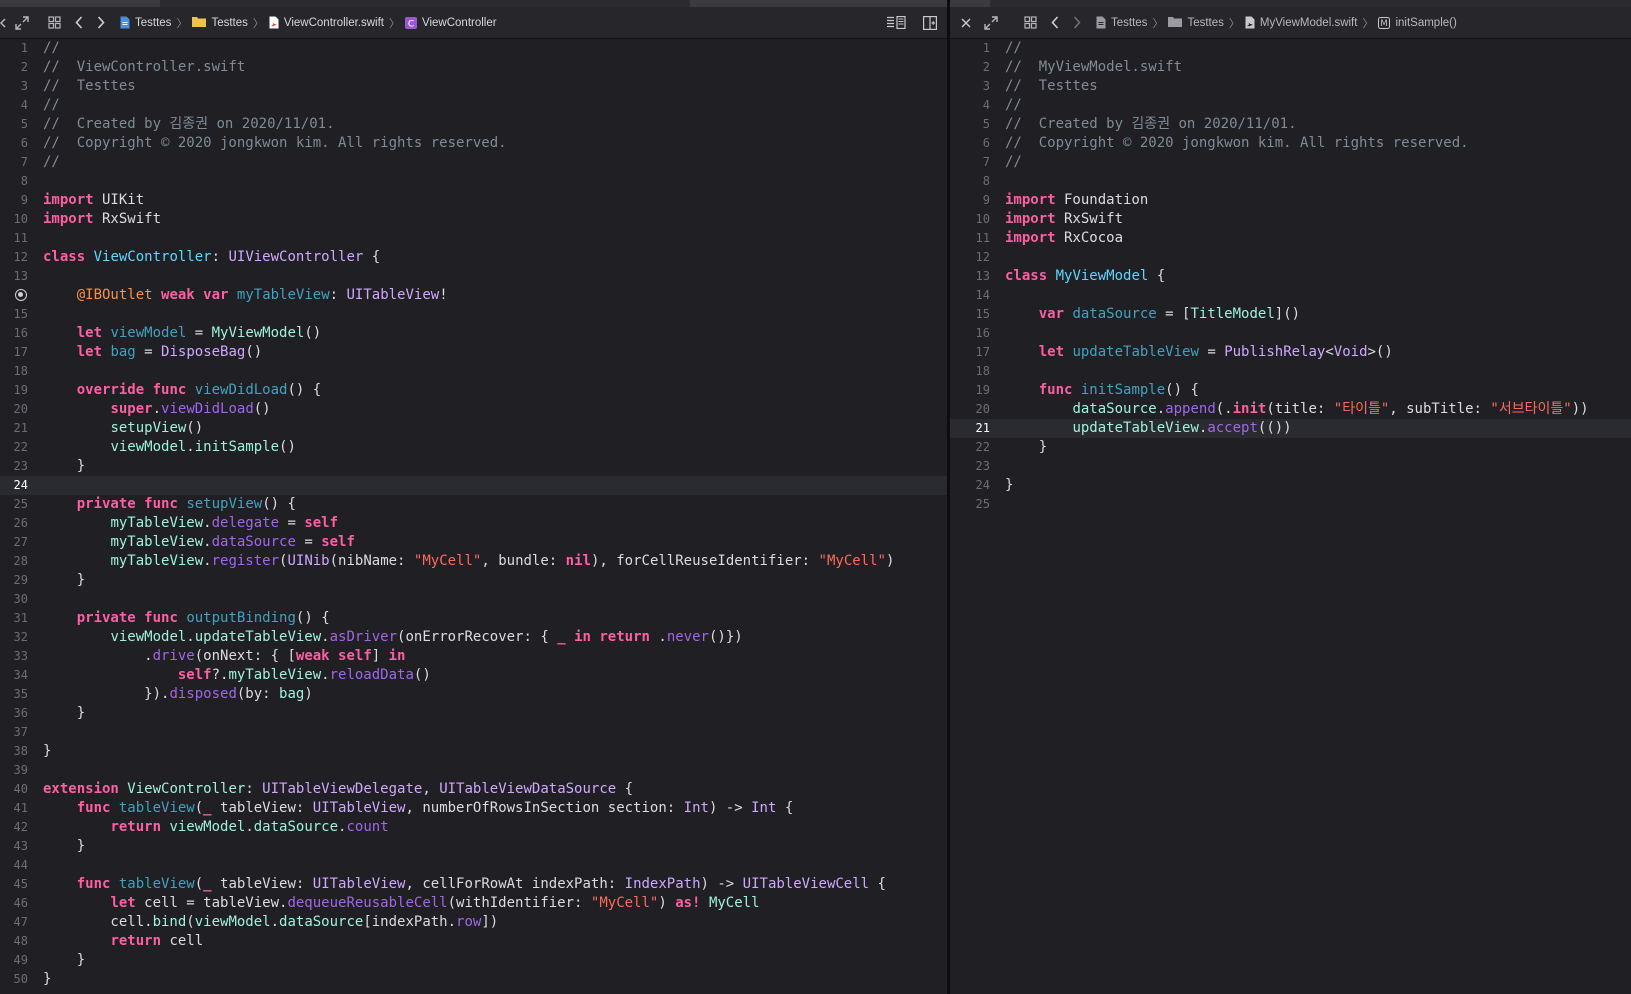 The height and width of the screenshot is (994, 1631). I want to click on code-line: 31 private func outputBinding() {, so click(473, 618).